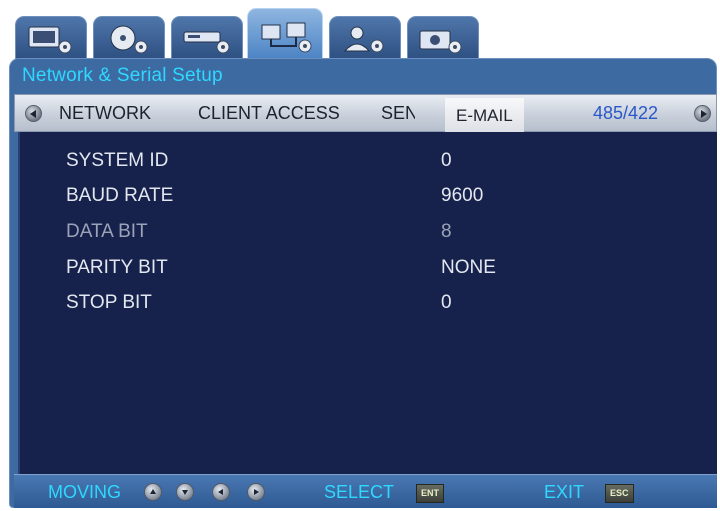  I want to click on top-menu-tabs, so click(247, 34).